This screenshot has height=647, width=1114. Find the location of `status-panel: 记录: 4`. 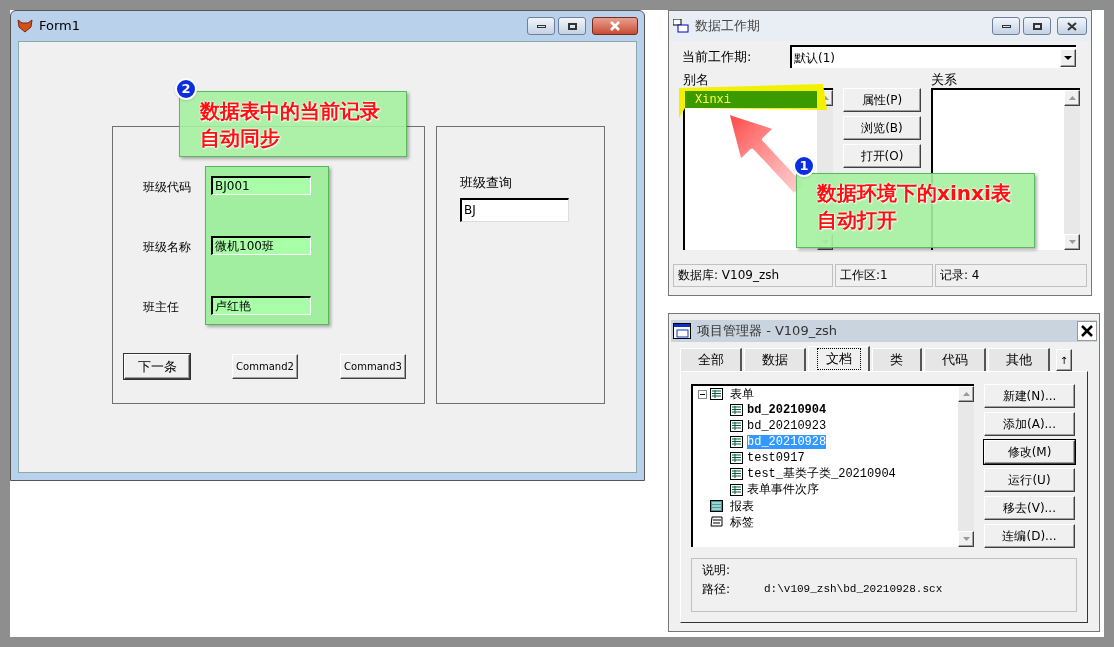

status-panel: 记录: 4 is located at coordinates (1011, 275).